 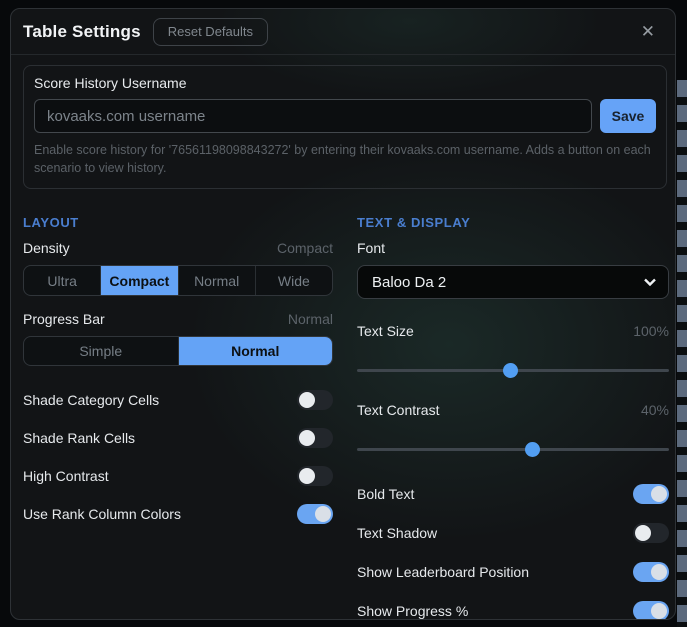 I want to click on high-contrast-label: High Contrast, so click(x=66, y=476).